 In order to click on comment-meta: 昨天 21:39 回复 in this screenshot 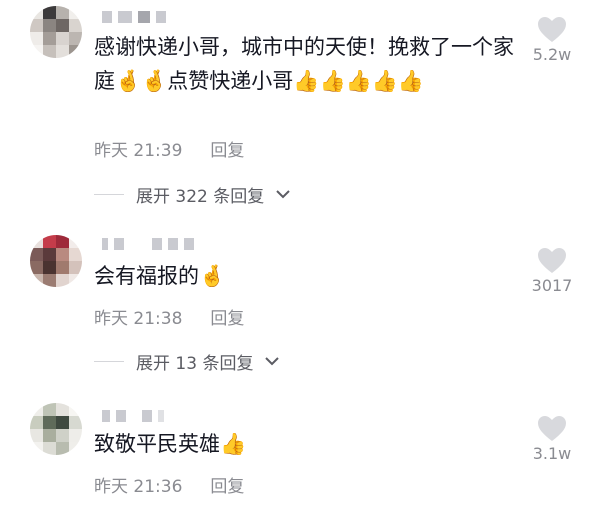, I will do `click(169, 148)`.